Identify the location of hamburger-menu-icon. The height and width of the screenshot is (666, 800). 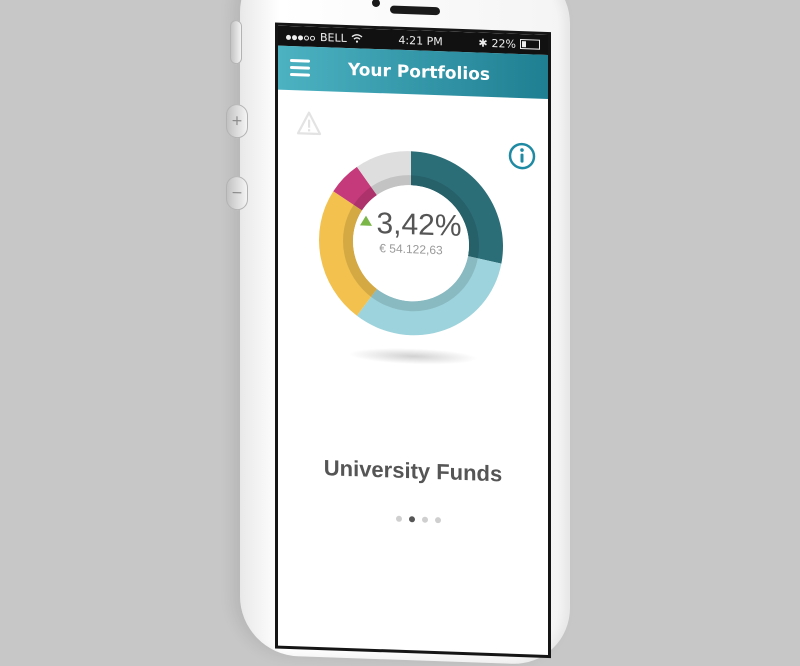
(300, 68).